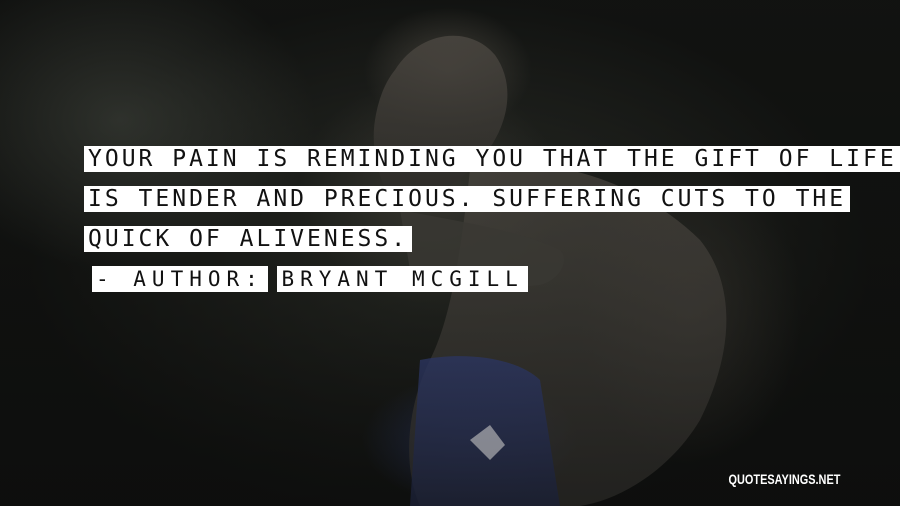 This screenshot has width=900, height=506. I want to click on author-name: Bryant McGill, so click(402, 279).